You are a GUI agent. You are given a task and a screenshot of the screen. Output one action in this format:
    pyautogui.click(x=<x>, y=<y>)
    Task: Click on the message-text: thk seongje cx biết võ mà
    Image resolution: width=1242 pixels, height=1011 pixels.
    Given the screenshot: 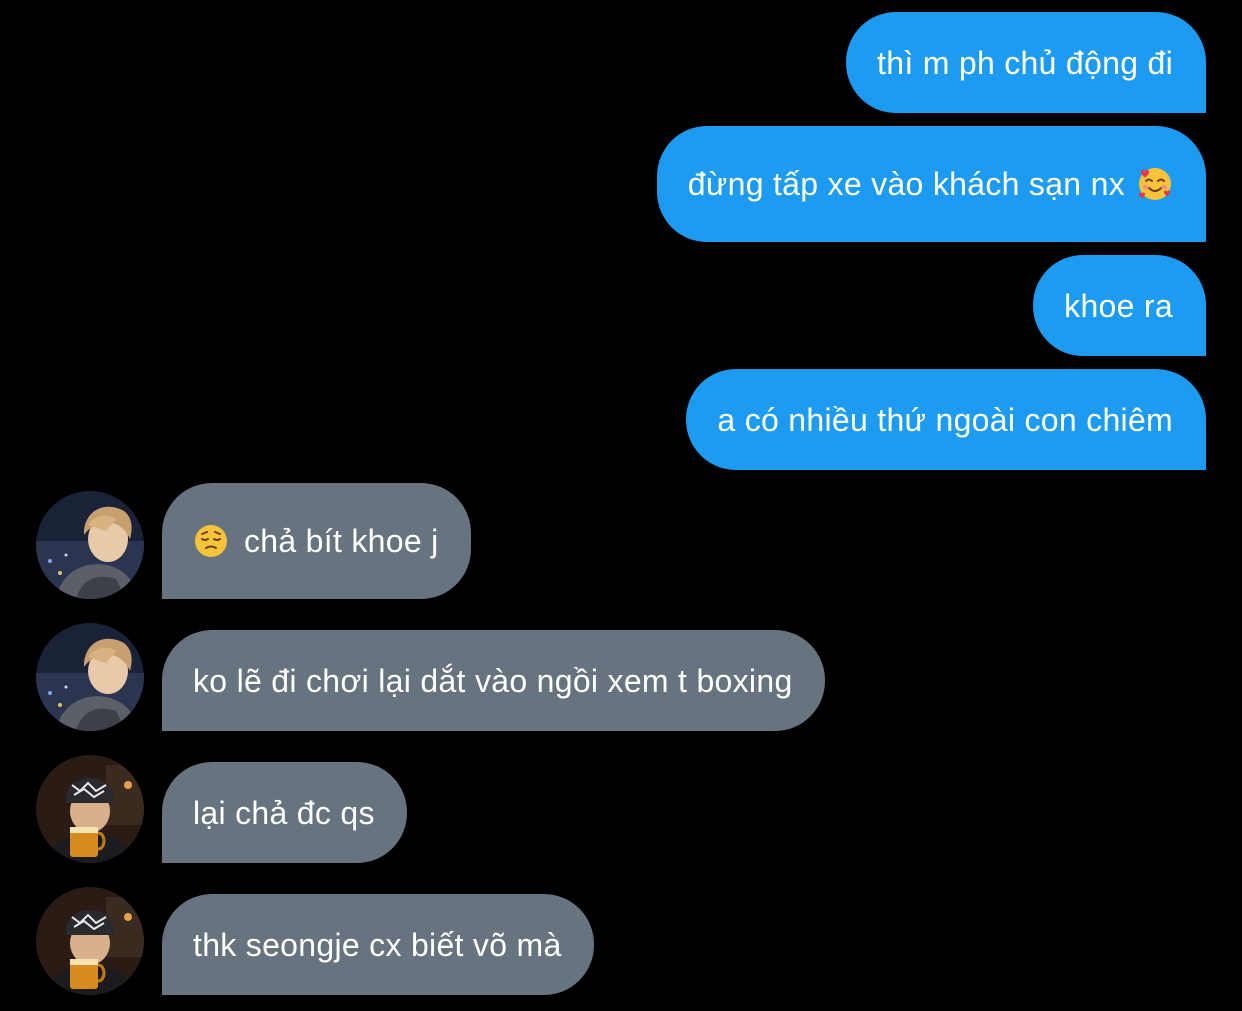 What is the action you would take?
    pyautogui.click(x=377, y=944)
    